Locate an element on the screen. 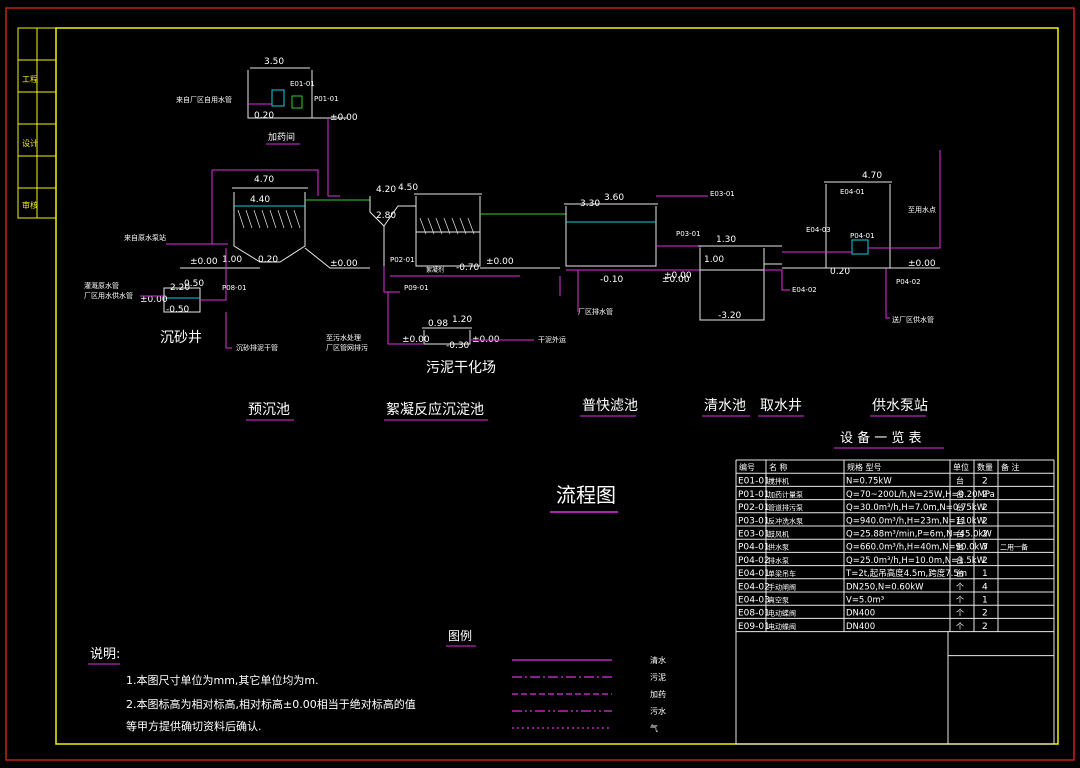  side-stamp-text-3: 审核 is located at coordinates (30, 205).